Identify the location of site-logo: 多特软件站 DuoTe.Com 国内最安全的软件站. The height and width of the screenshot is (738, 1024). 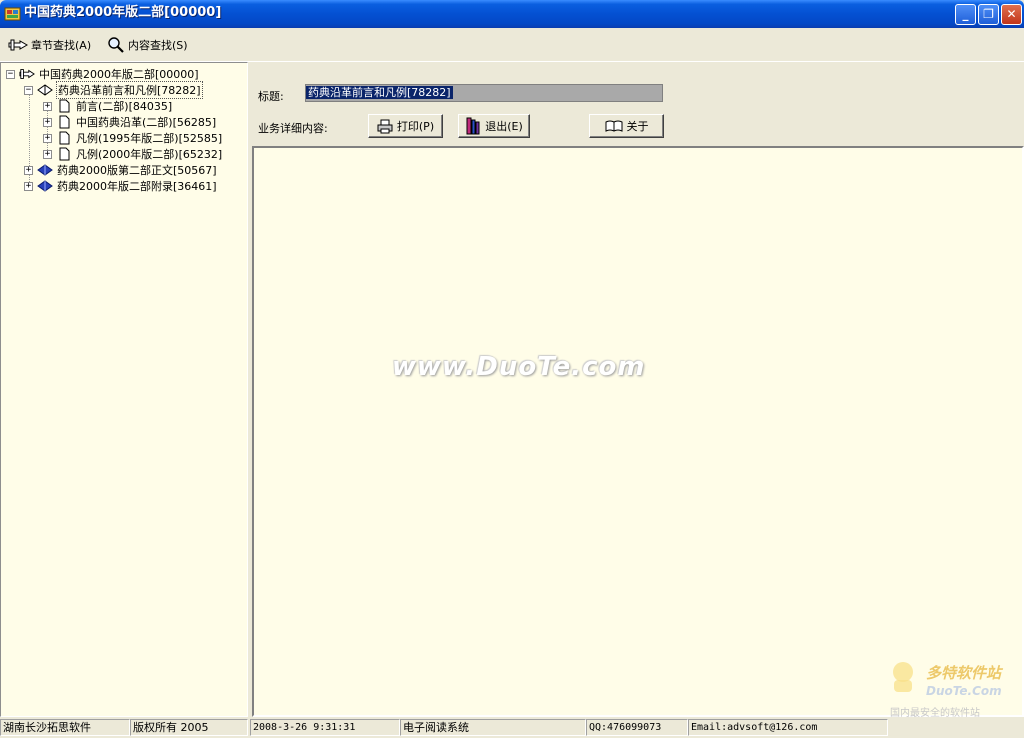
(954, 690).